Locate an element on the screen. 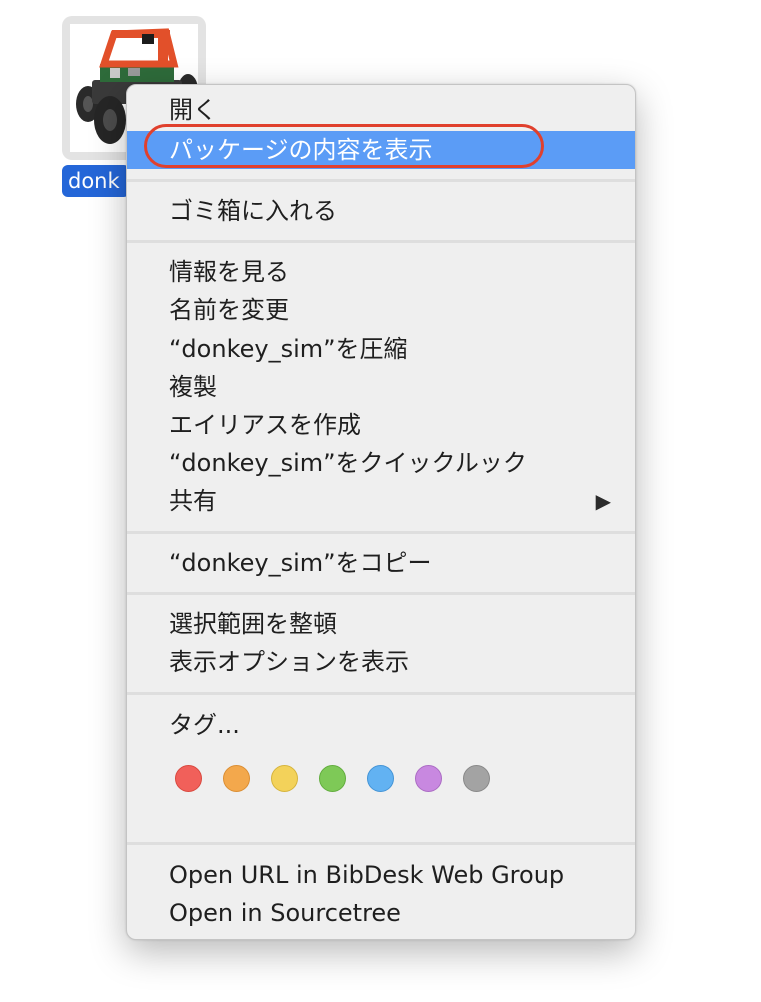  tag-dot-red is located at coordinates (188, 778).